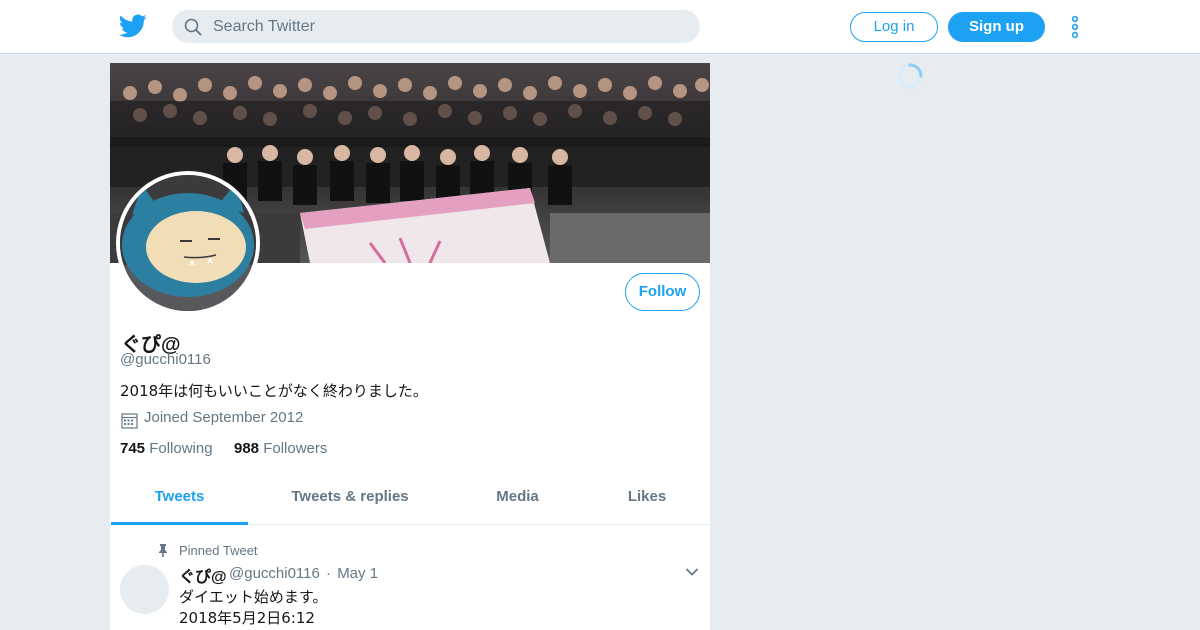 This screenshot has height=630, width=1200. Describe the element at coordinates (894, 27) in the screenshot. I see `login-button: Log in` at that location.